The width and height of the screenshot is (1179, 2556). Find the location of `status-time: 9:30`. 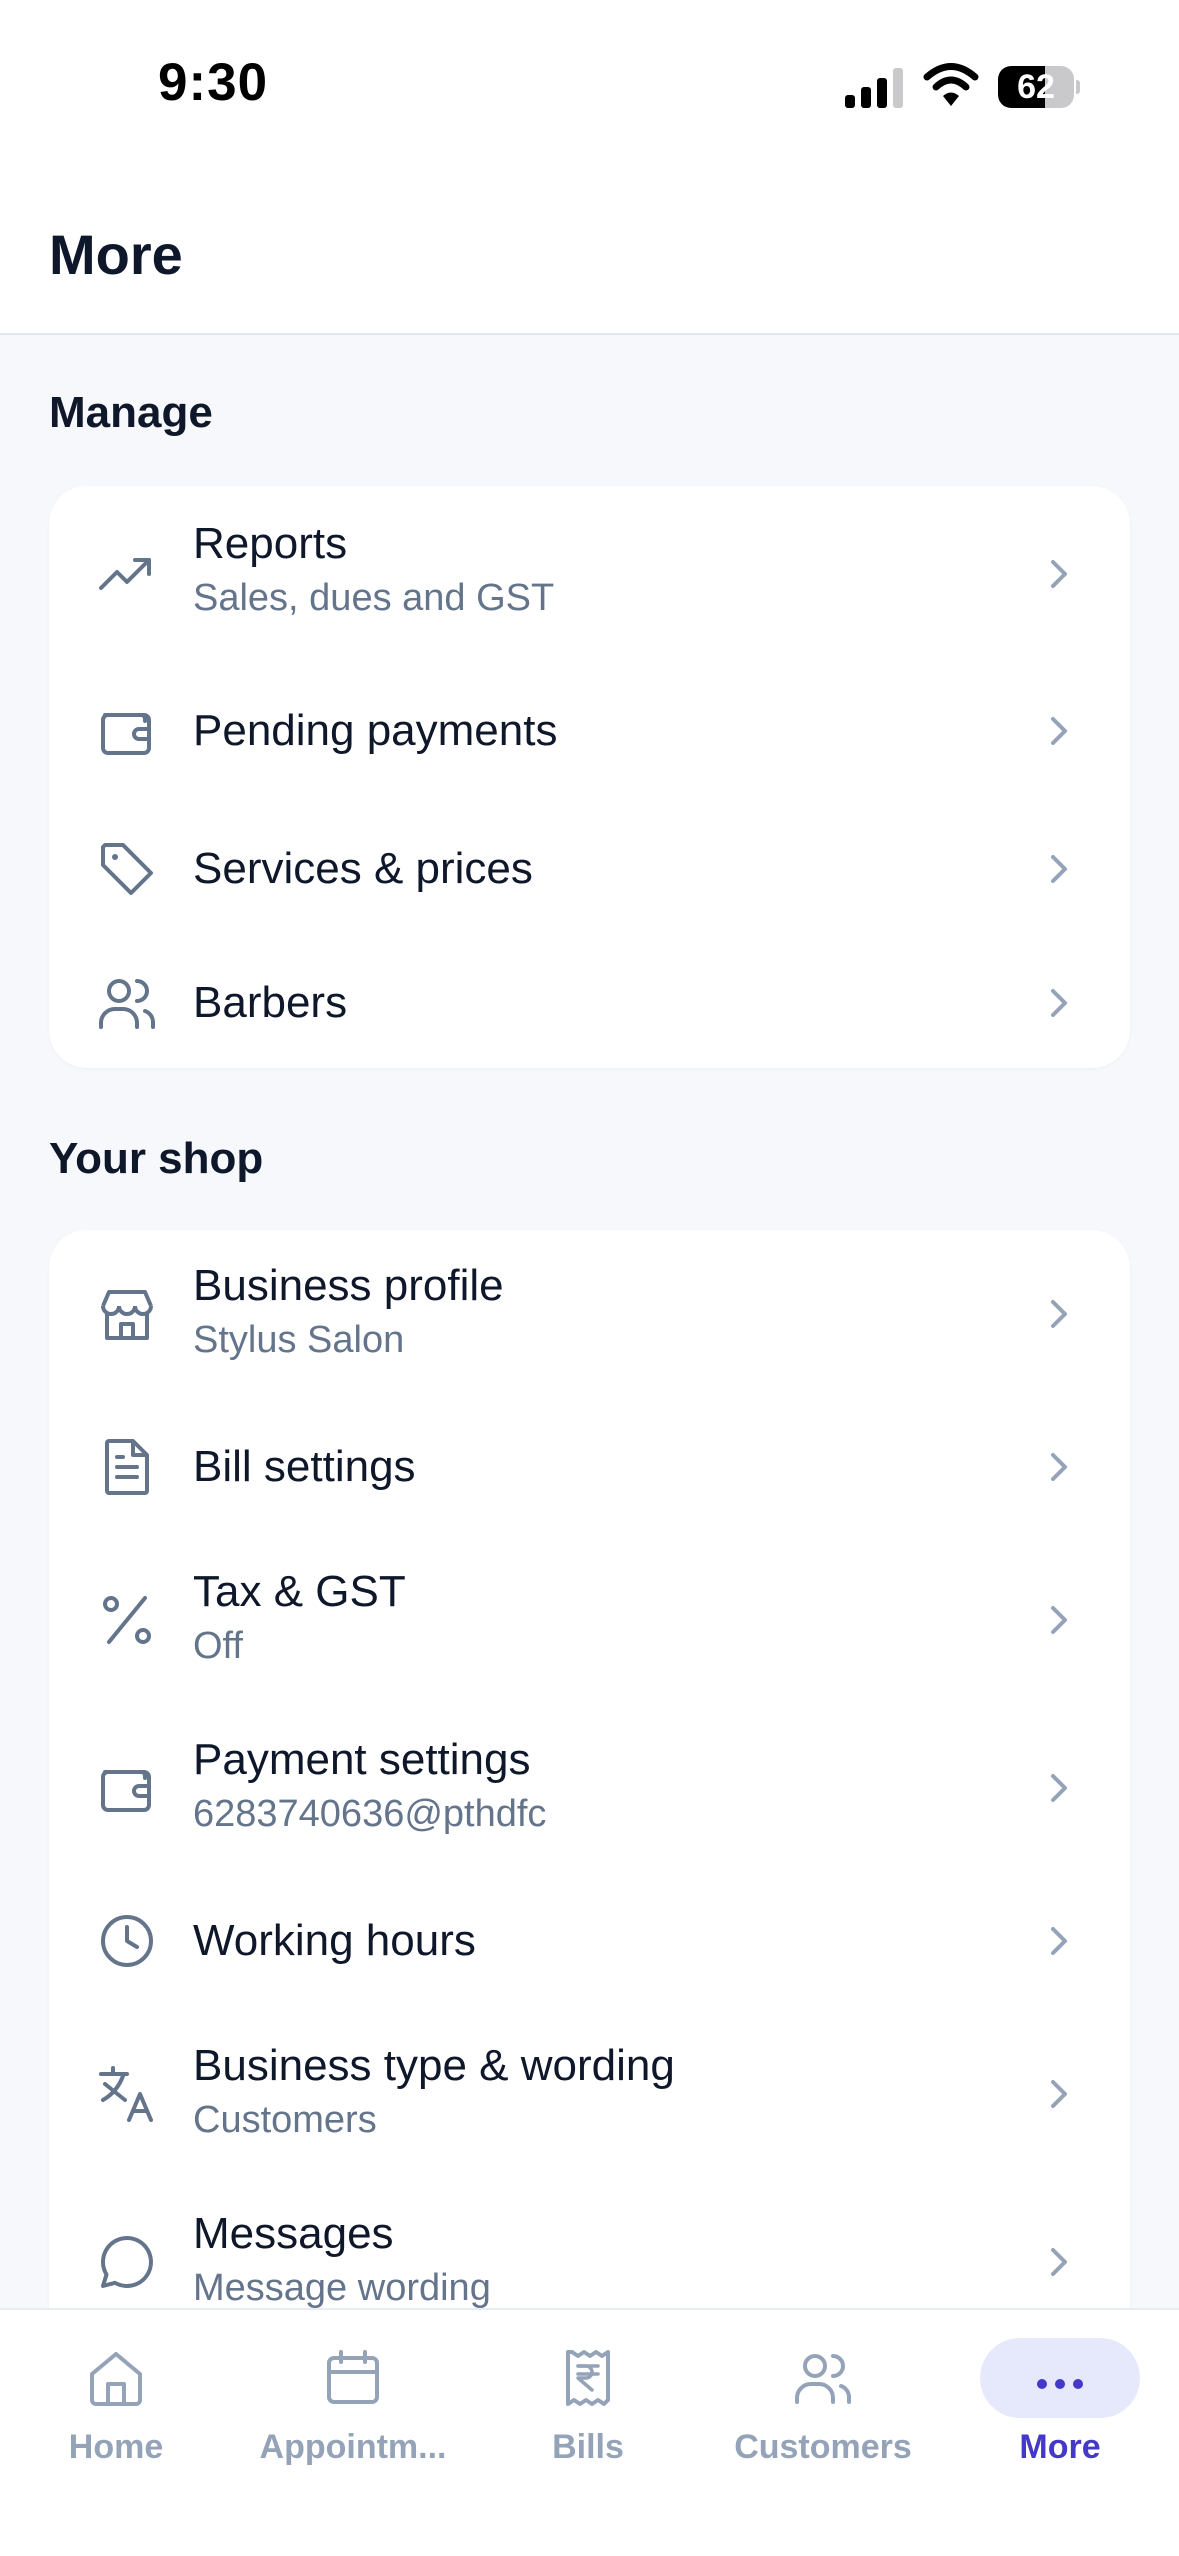

status-time: 9:30 is located at coordinates (213, 82).